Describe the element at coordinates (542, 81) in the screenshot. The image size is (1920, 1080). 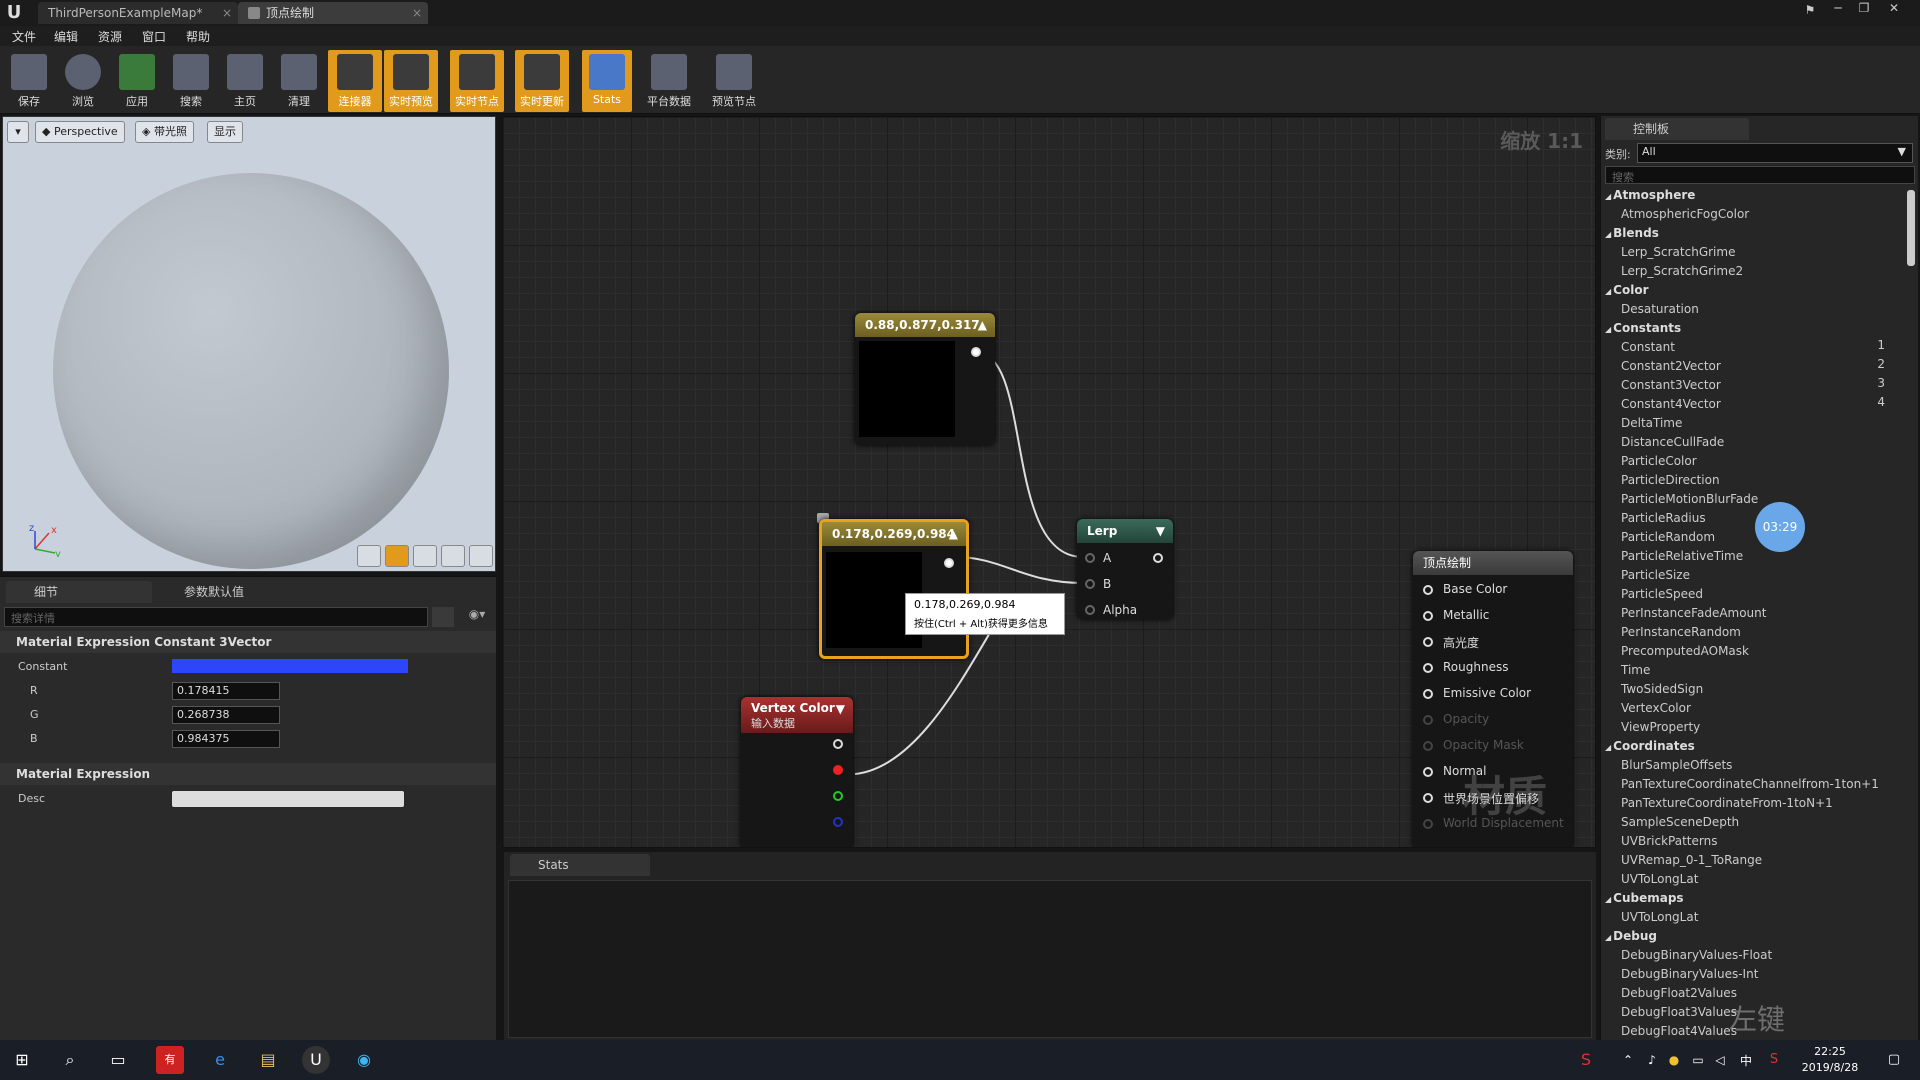
I see `live-update-button: 实时更新` at that location.